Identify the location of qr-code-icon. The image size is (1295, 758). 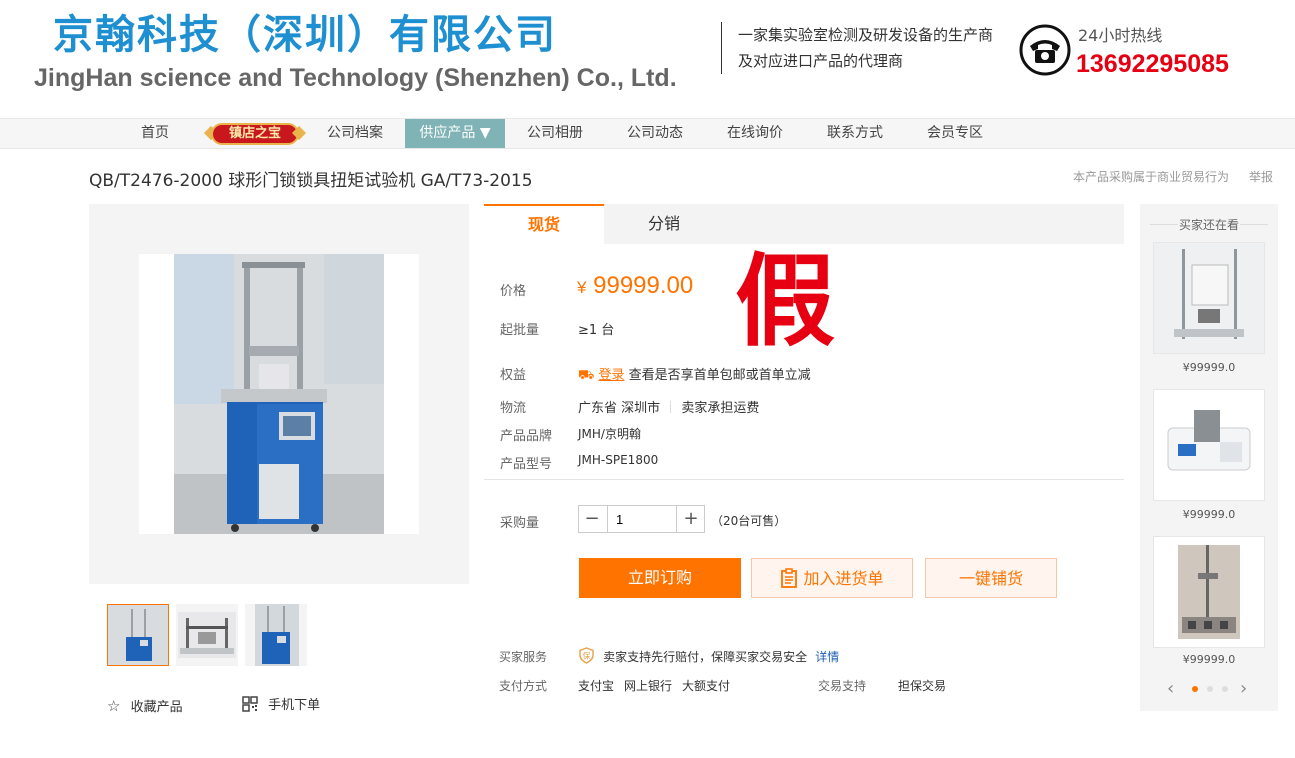
(250, 706).